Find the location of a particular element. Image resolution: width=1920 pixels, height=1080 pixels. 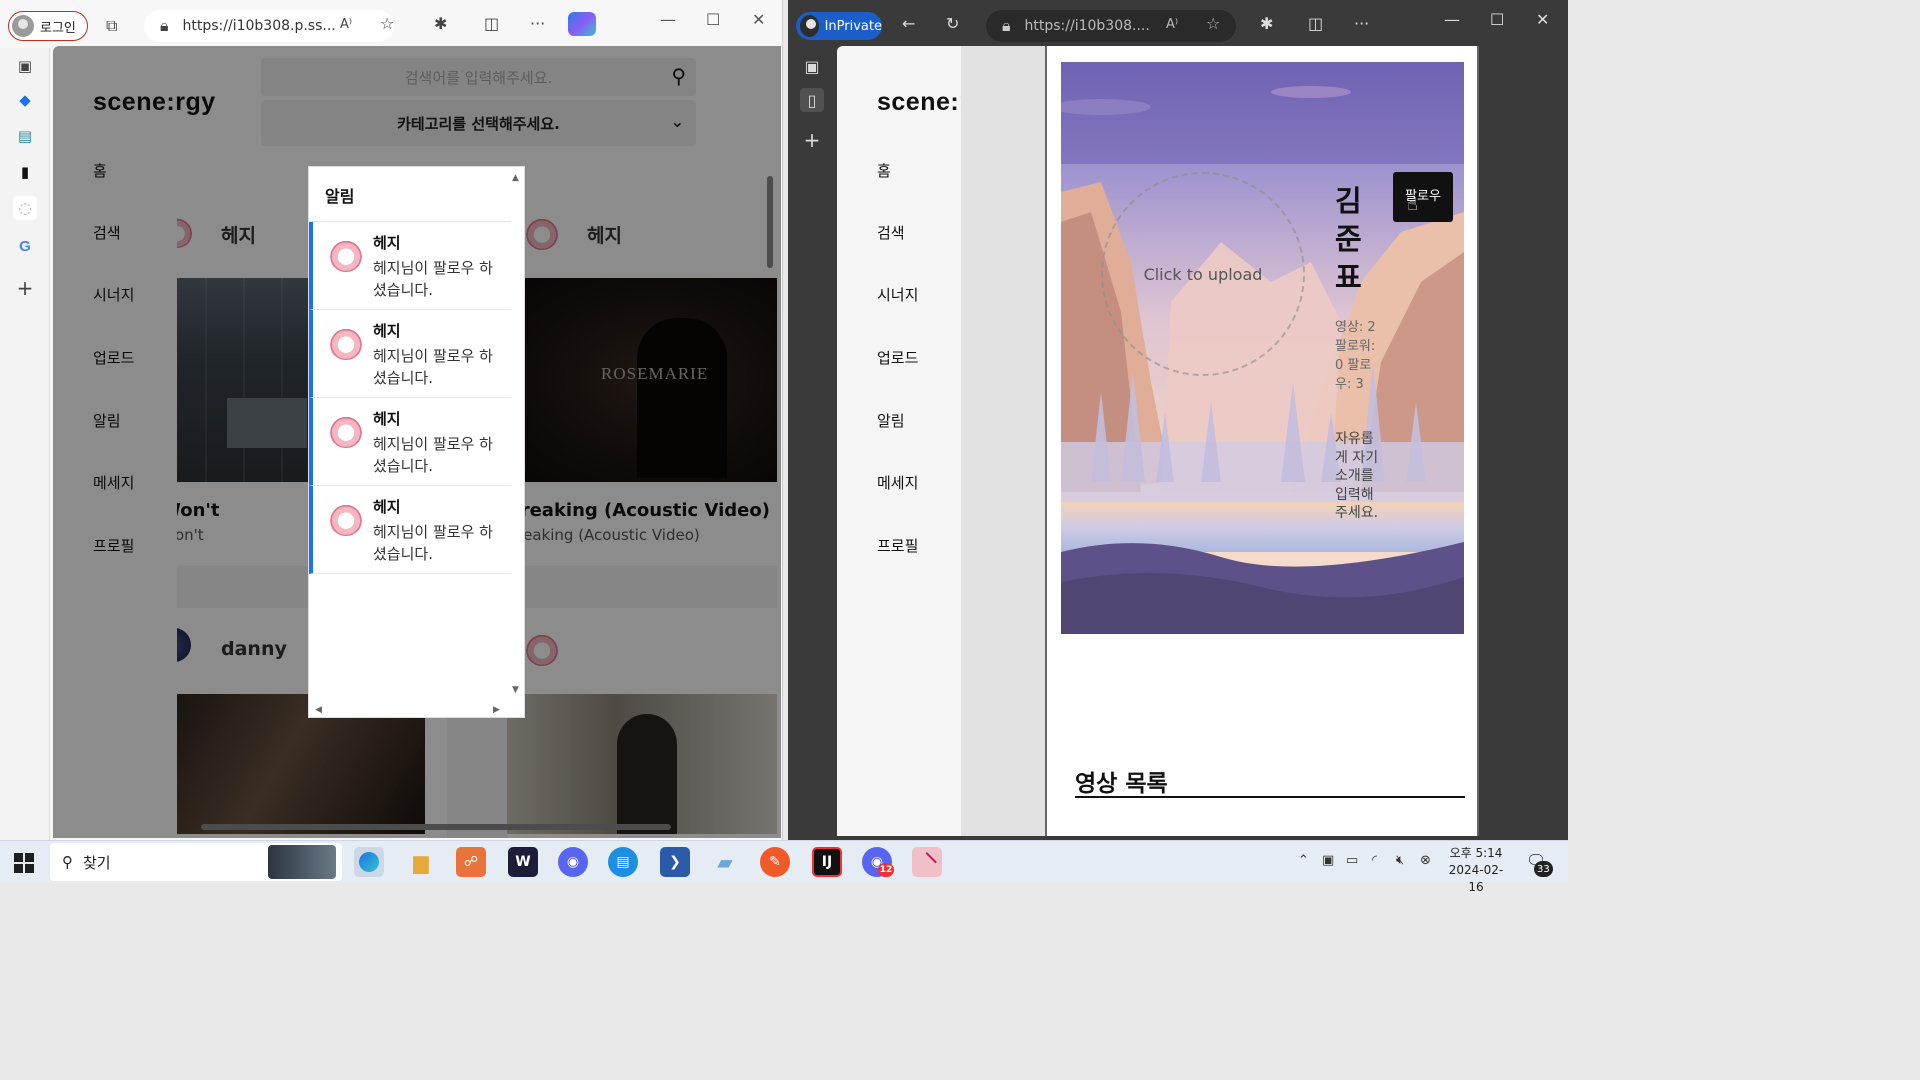

video-card is located at coordinates (642, 723).